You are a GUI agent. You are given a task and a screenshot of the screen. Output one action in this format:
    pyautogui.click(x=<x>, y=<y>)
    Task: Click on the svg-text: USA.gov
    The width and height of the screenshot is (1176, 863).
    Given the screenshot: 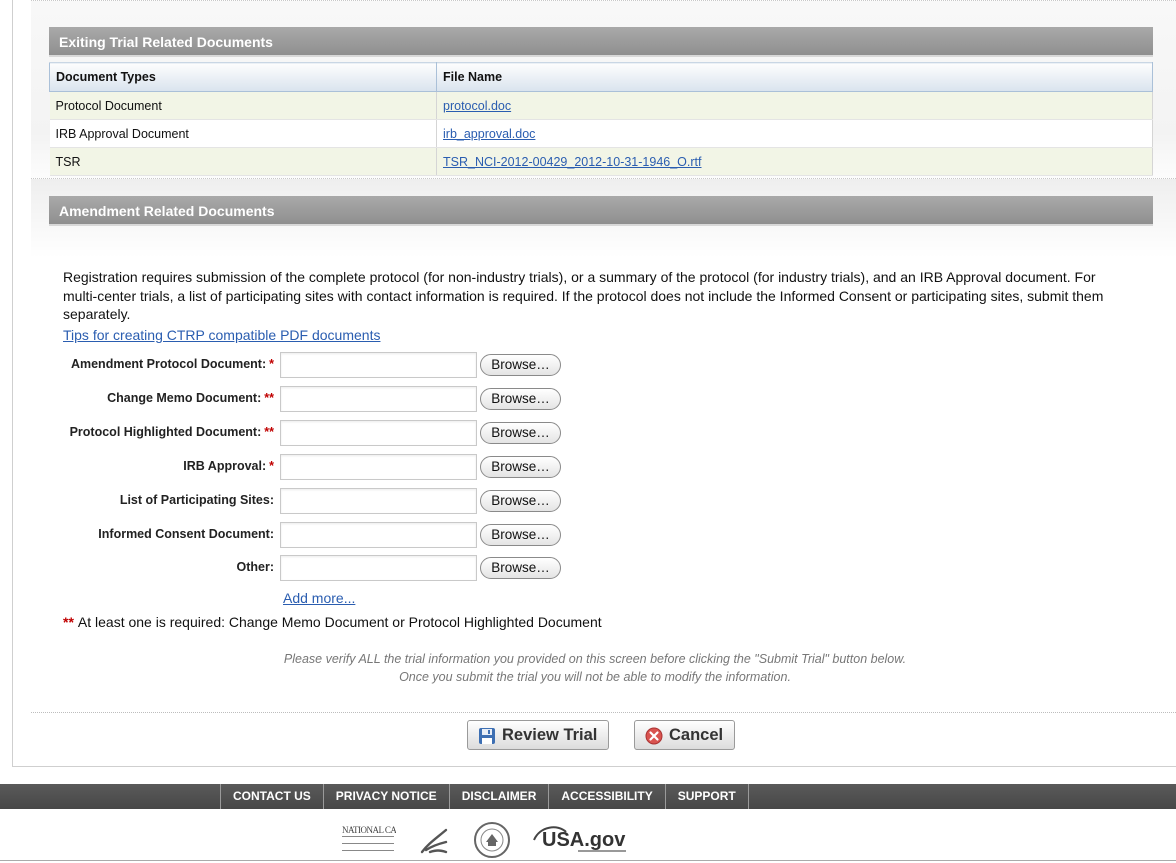 What is the action you would take?
    pyautogui.click(x=584, y=840)
    